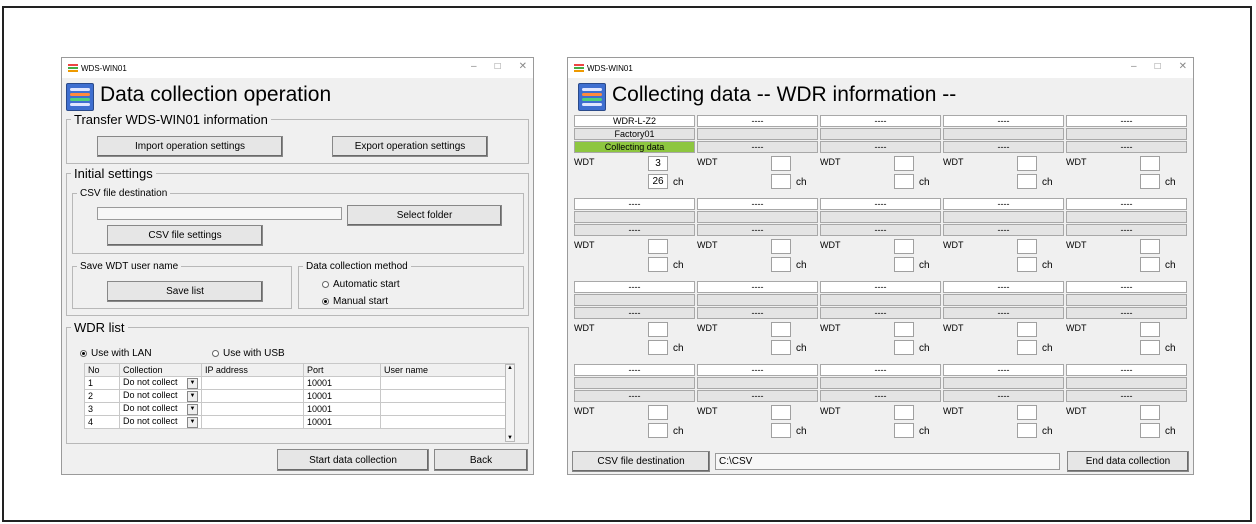 This screenshot has width=1256, height=524. What do you see at coordinates (248, 353) in the screenshot?
I see `use-usb-radio: Use with USB` at bounding box center [248, 353].